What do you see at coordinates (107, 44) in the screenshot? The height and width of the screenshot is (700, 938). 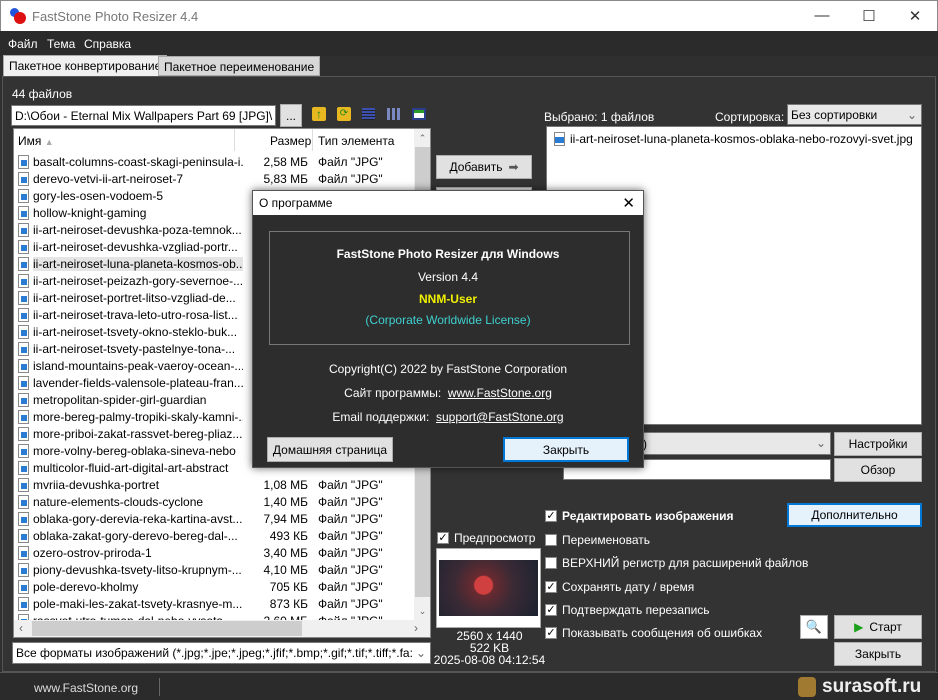 I see `menu-help: Справка` at bounding box center [107, 44].